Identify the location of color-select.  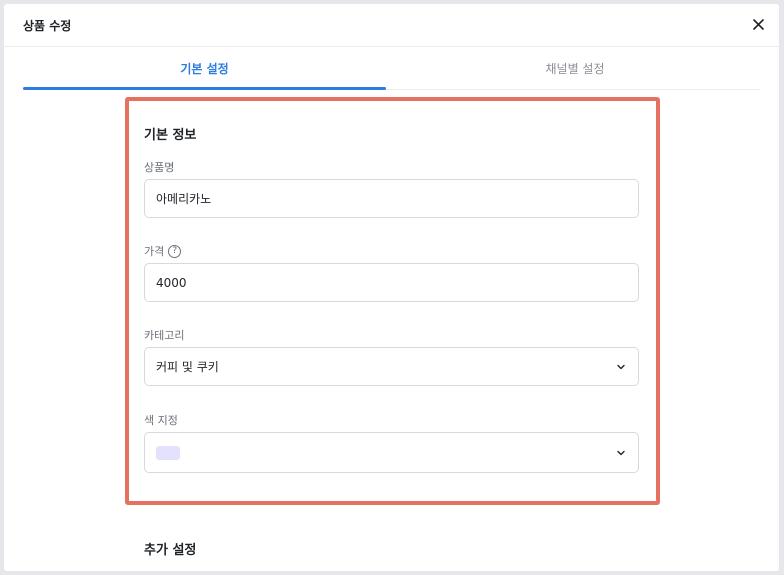
(391, 452).